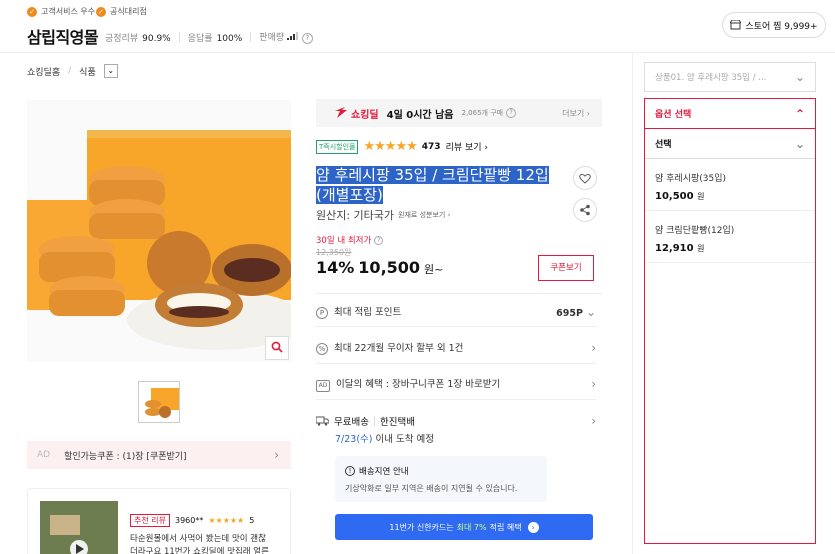 This screenshot has width=835, height=554. Describe the element at coordinates (351, 422) in the screenshot. I see `shipping-label: 무료배송` at that location.